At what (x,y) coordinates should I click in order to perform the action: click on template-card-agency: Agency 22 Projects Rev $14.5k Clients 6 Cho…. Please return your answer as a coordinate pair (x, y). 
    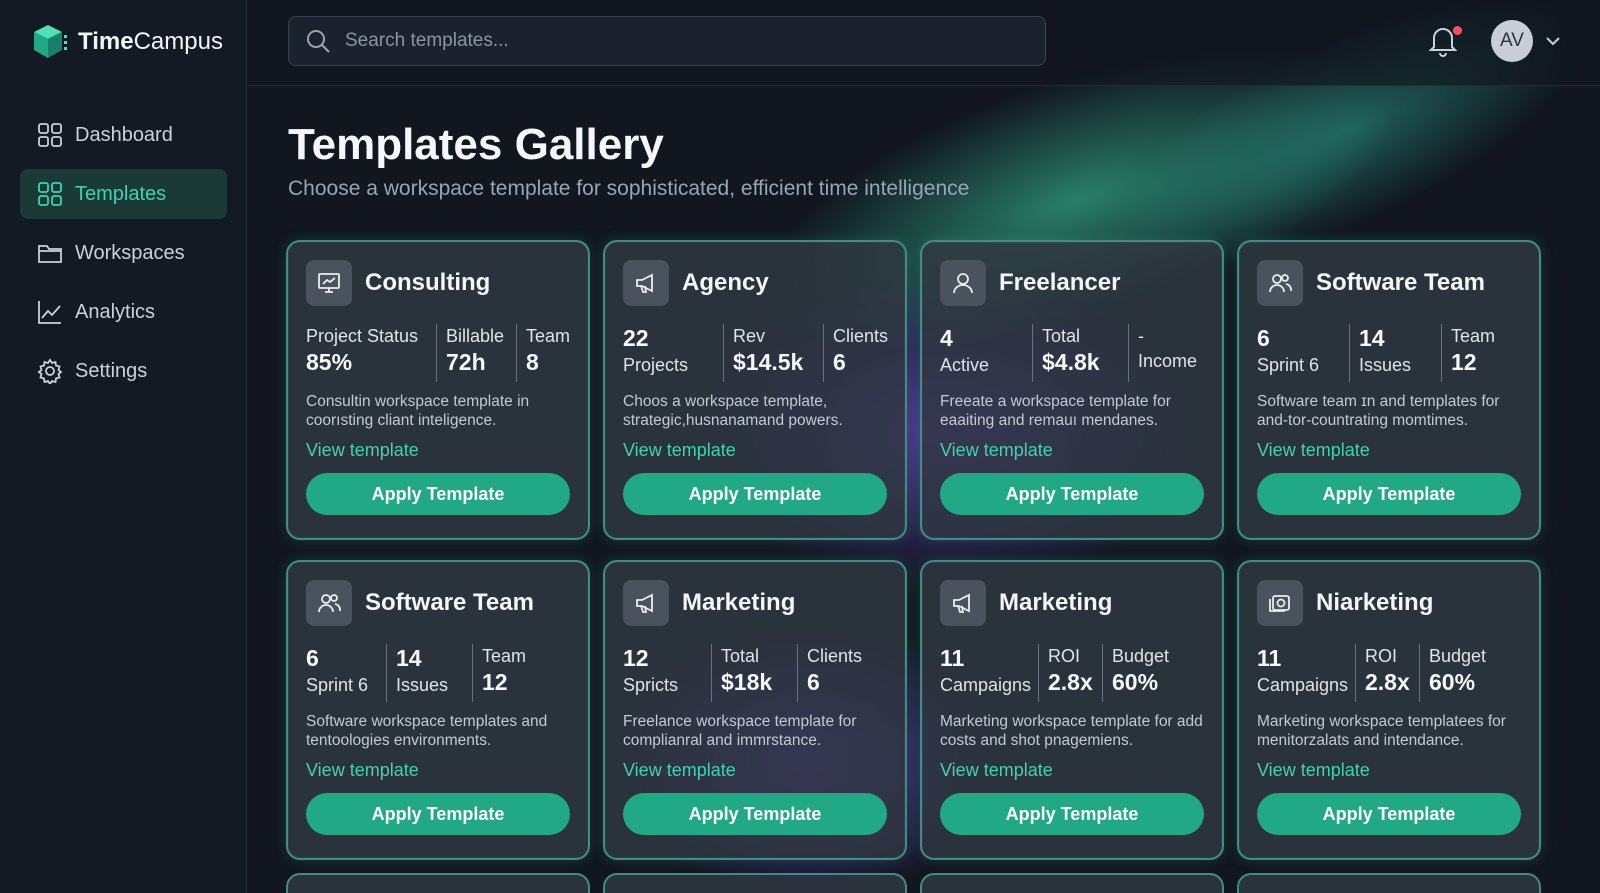
    Looking at the image, I should click on (755, 390).